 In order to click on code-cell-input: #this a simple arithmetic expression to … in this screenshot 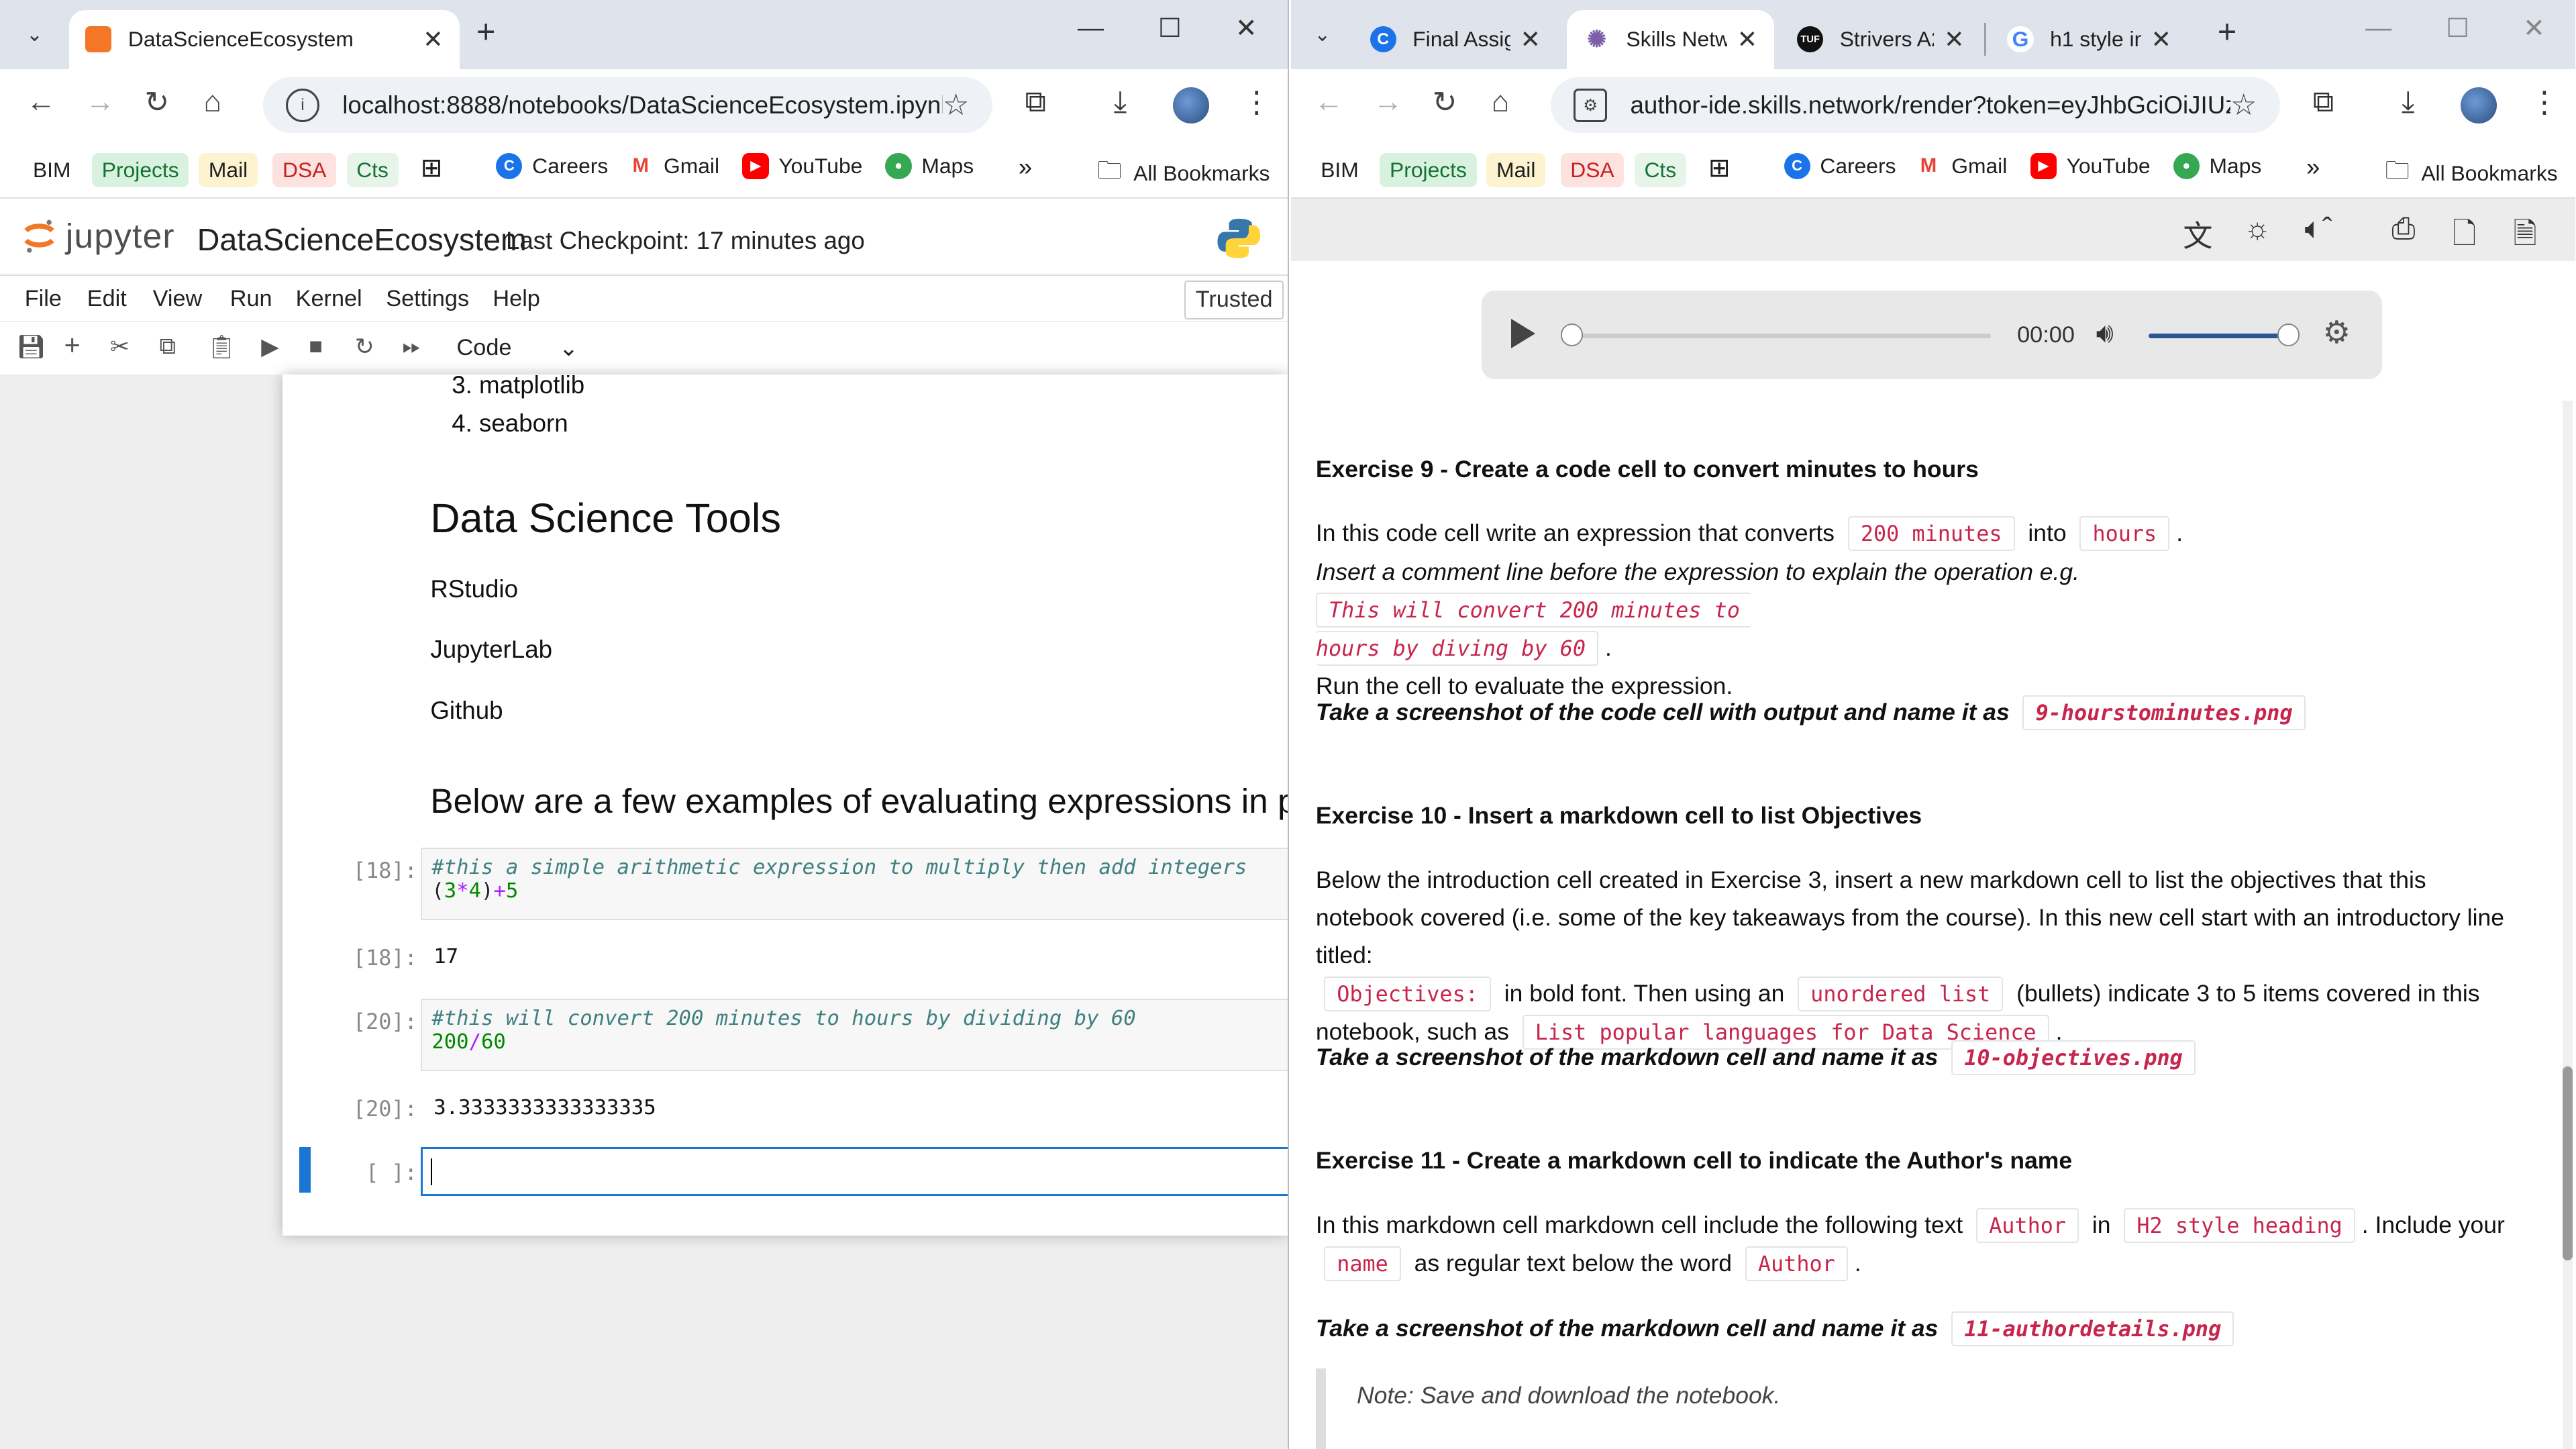, I will do `click(854, 884)`.